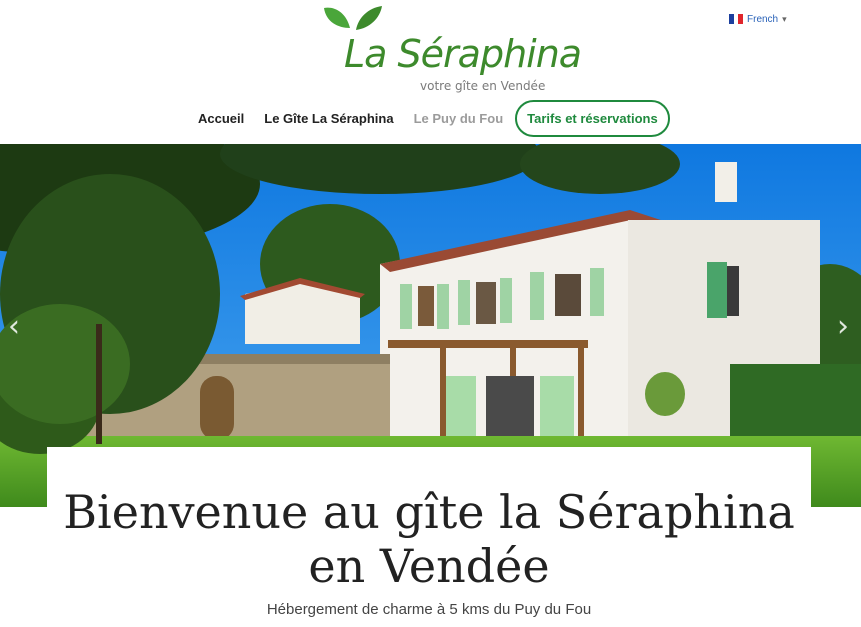  What do you see at coordinates (736, 19) in the screenshot?
I see `french-flag-icon` at bounding box center [736, 19].